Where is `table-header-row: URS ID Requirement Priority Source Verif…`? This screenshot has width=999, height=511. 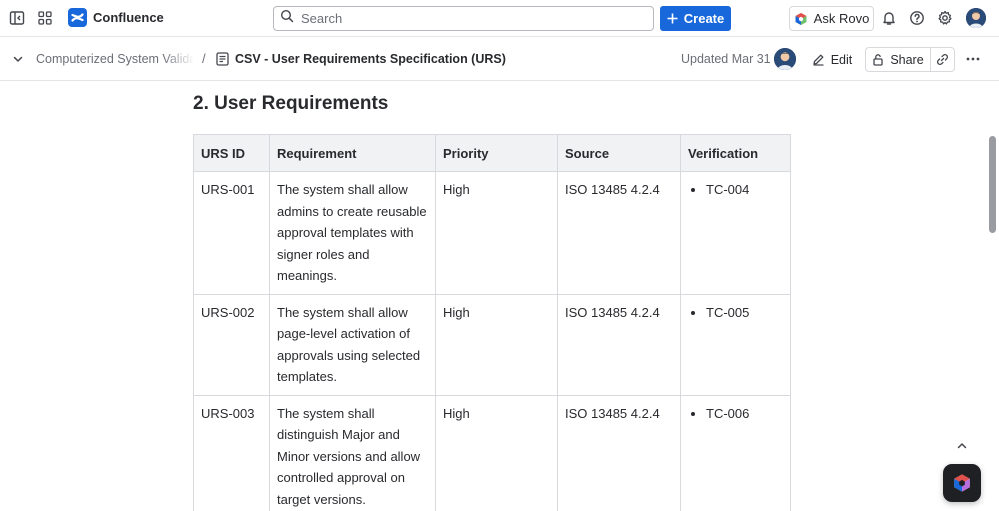
table-header-row: URS ID Requirement Priority Source Verif… is located at coordinates (492, 153).